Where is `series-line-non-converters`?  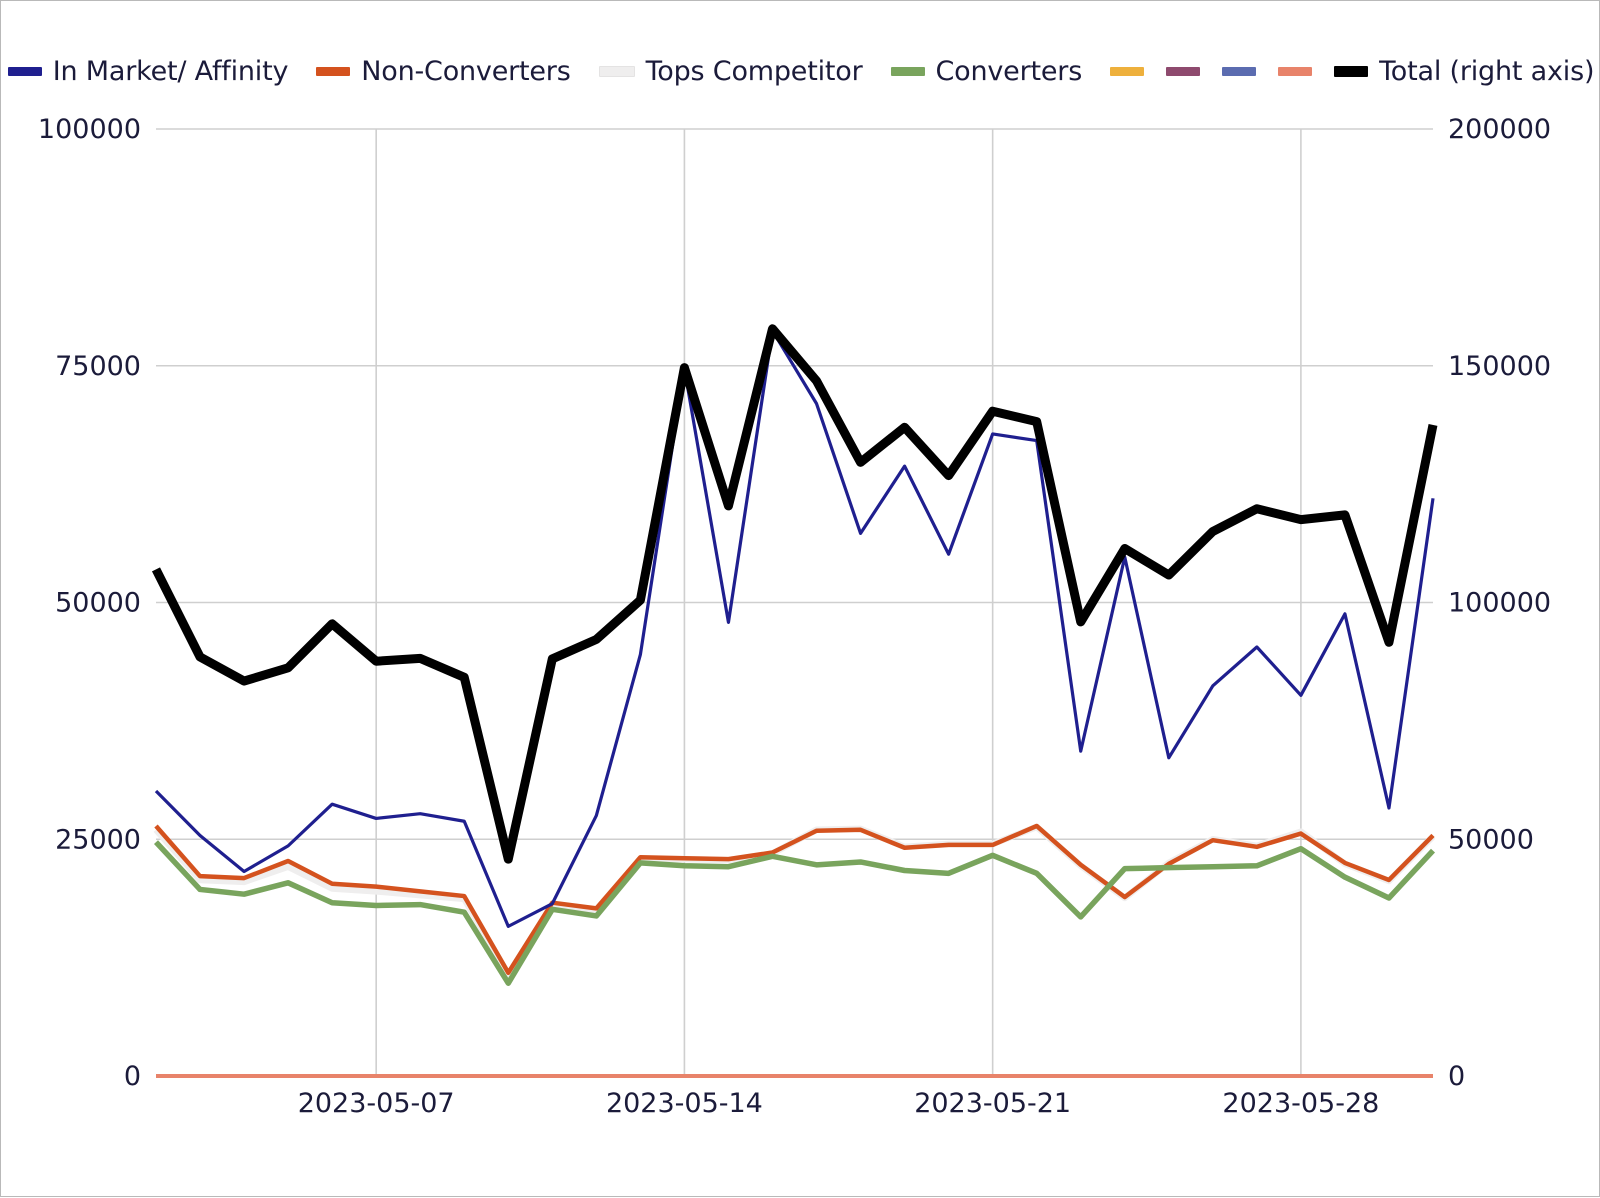
series-line-non-converters is located at coordinates (794, 899).